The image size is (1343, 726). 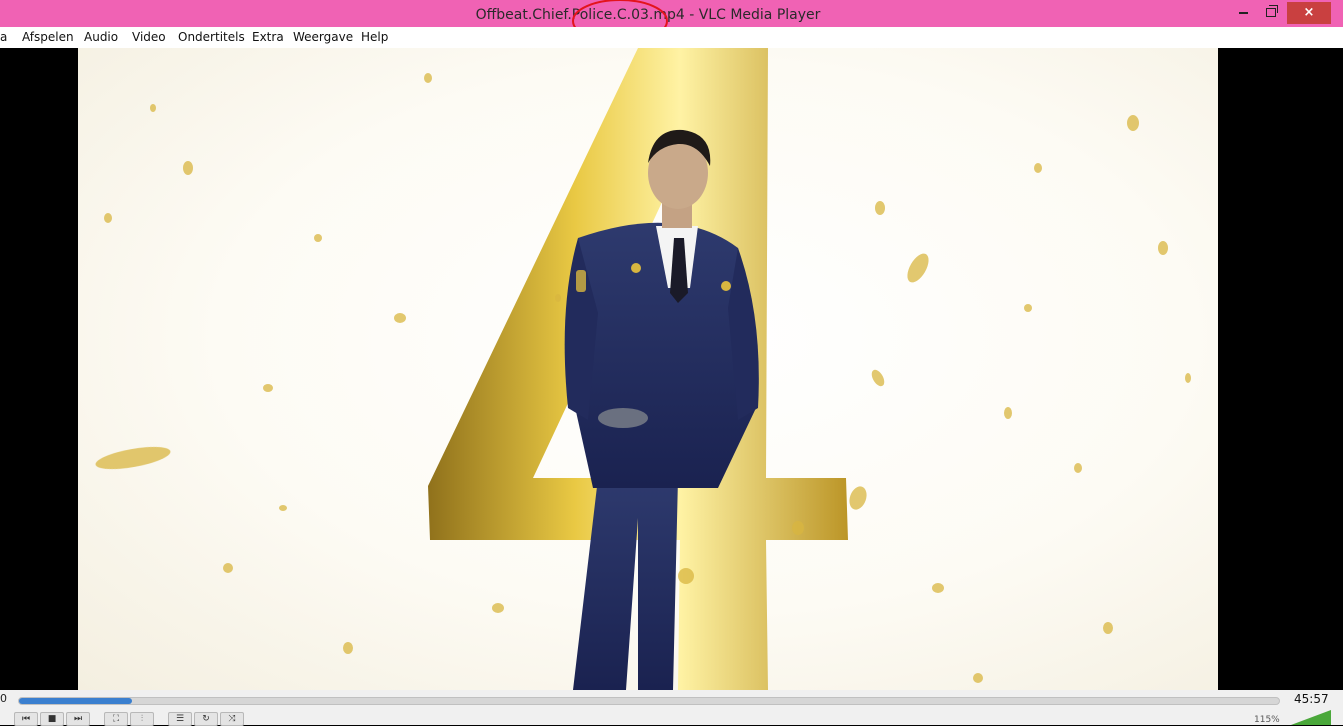 What do you see at coordinates (211, 37) in the screenshot?
I see `menu-ondertitels: Ondertitels` at bounding box center [211, 37].